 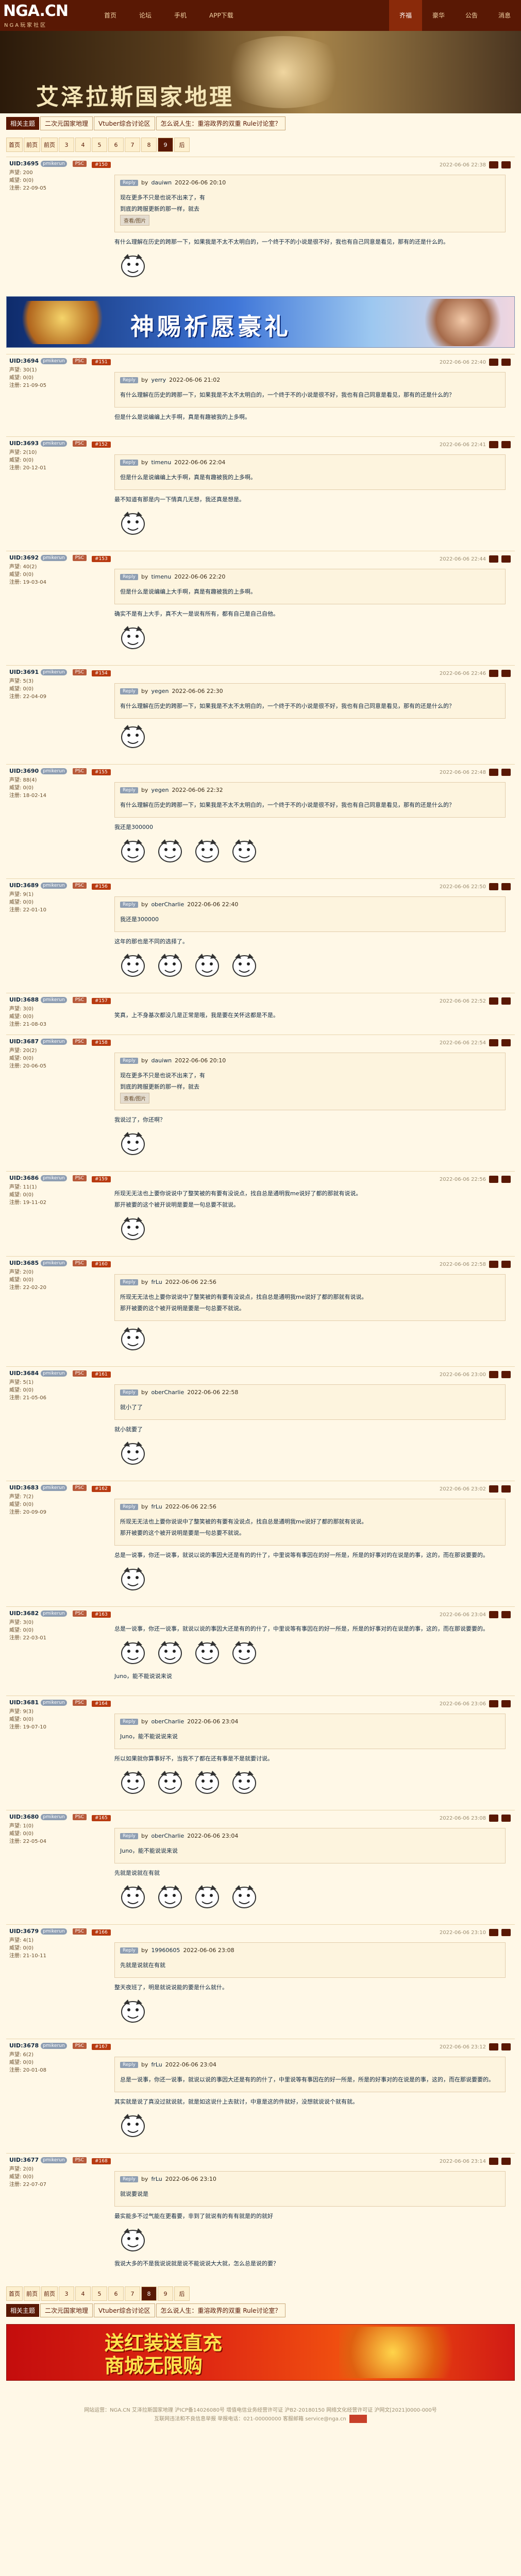 What do you see at coordinates (161, 576) in the screenshot?
I see `quote-author: timenu` at bounding box center [161, 576].